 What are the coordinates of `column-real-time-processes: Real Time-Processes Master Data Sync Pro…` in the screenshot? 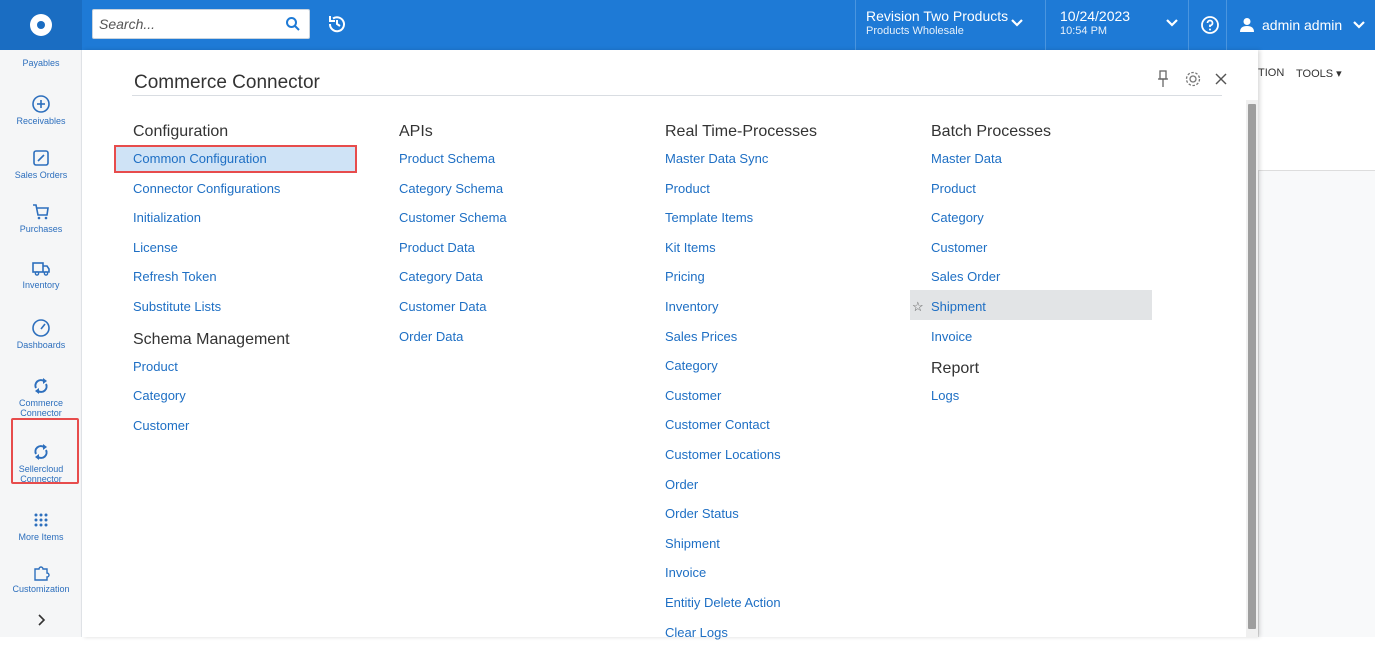 It's located at (741, 383).